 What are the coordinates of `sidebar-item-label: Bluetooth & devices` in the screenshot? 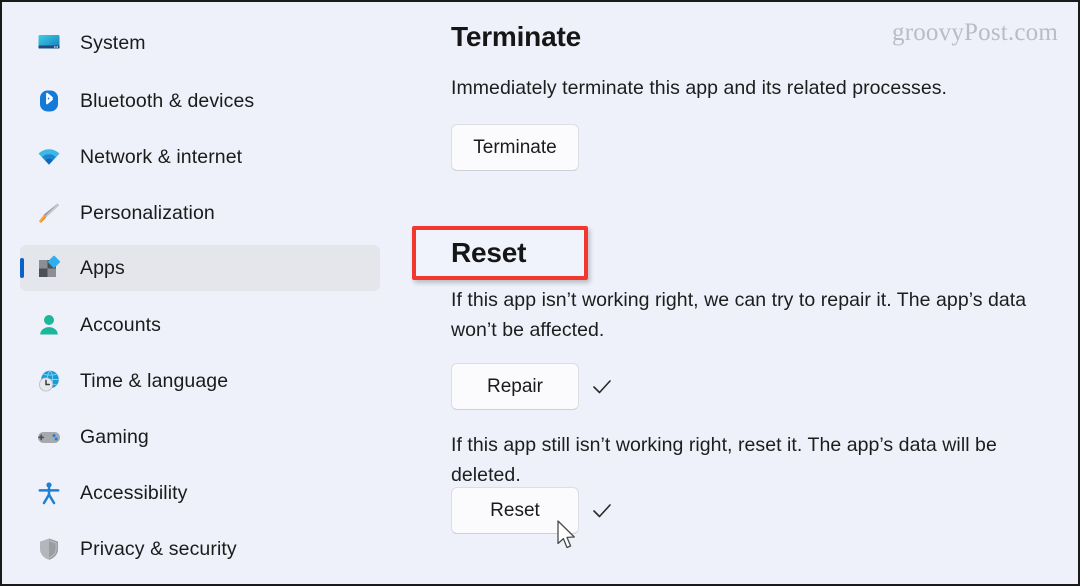 It's located at (167, 100).